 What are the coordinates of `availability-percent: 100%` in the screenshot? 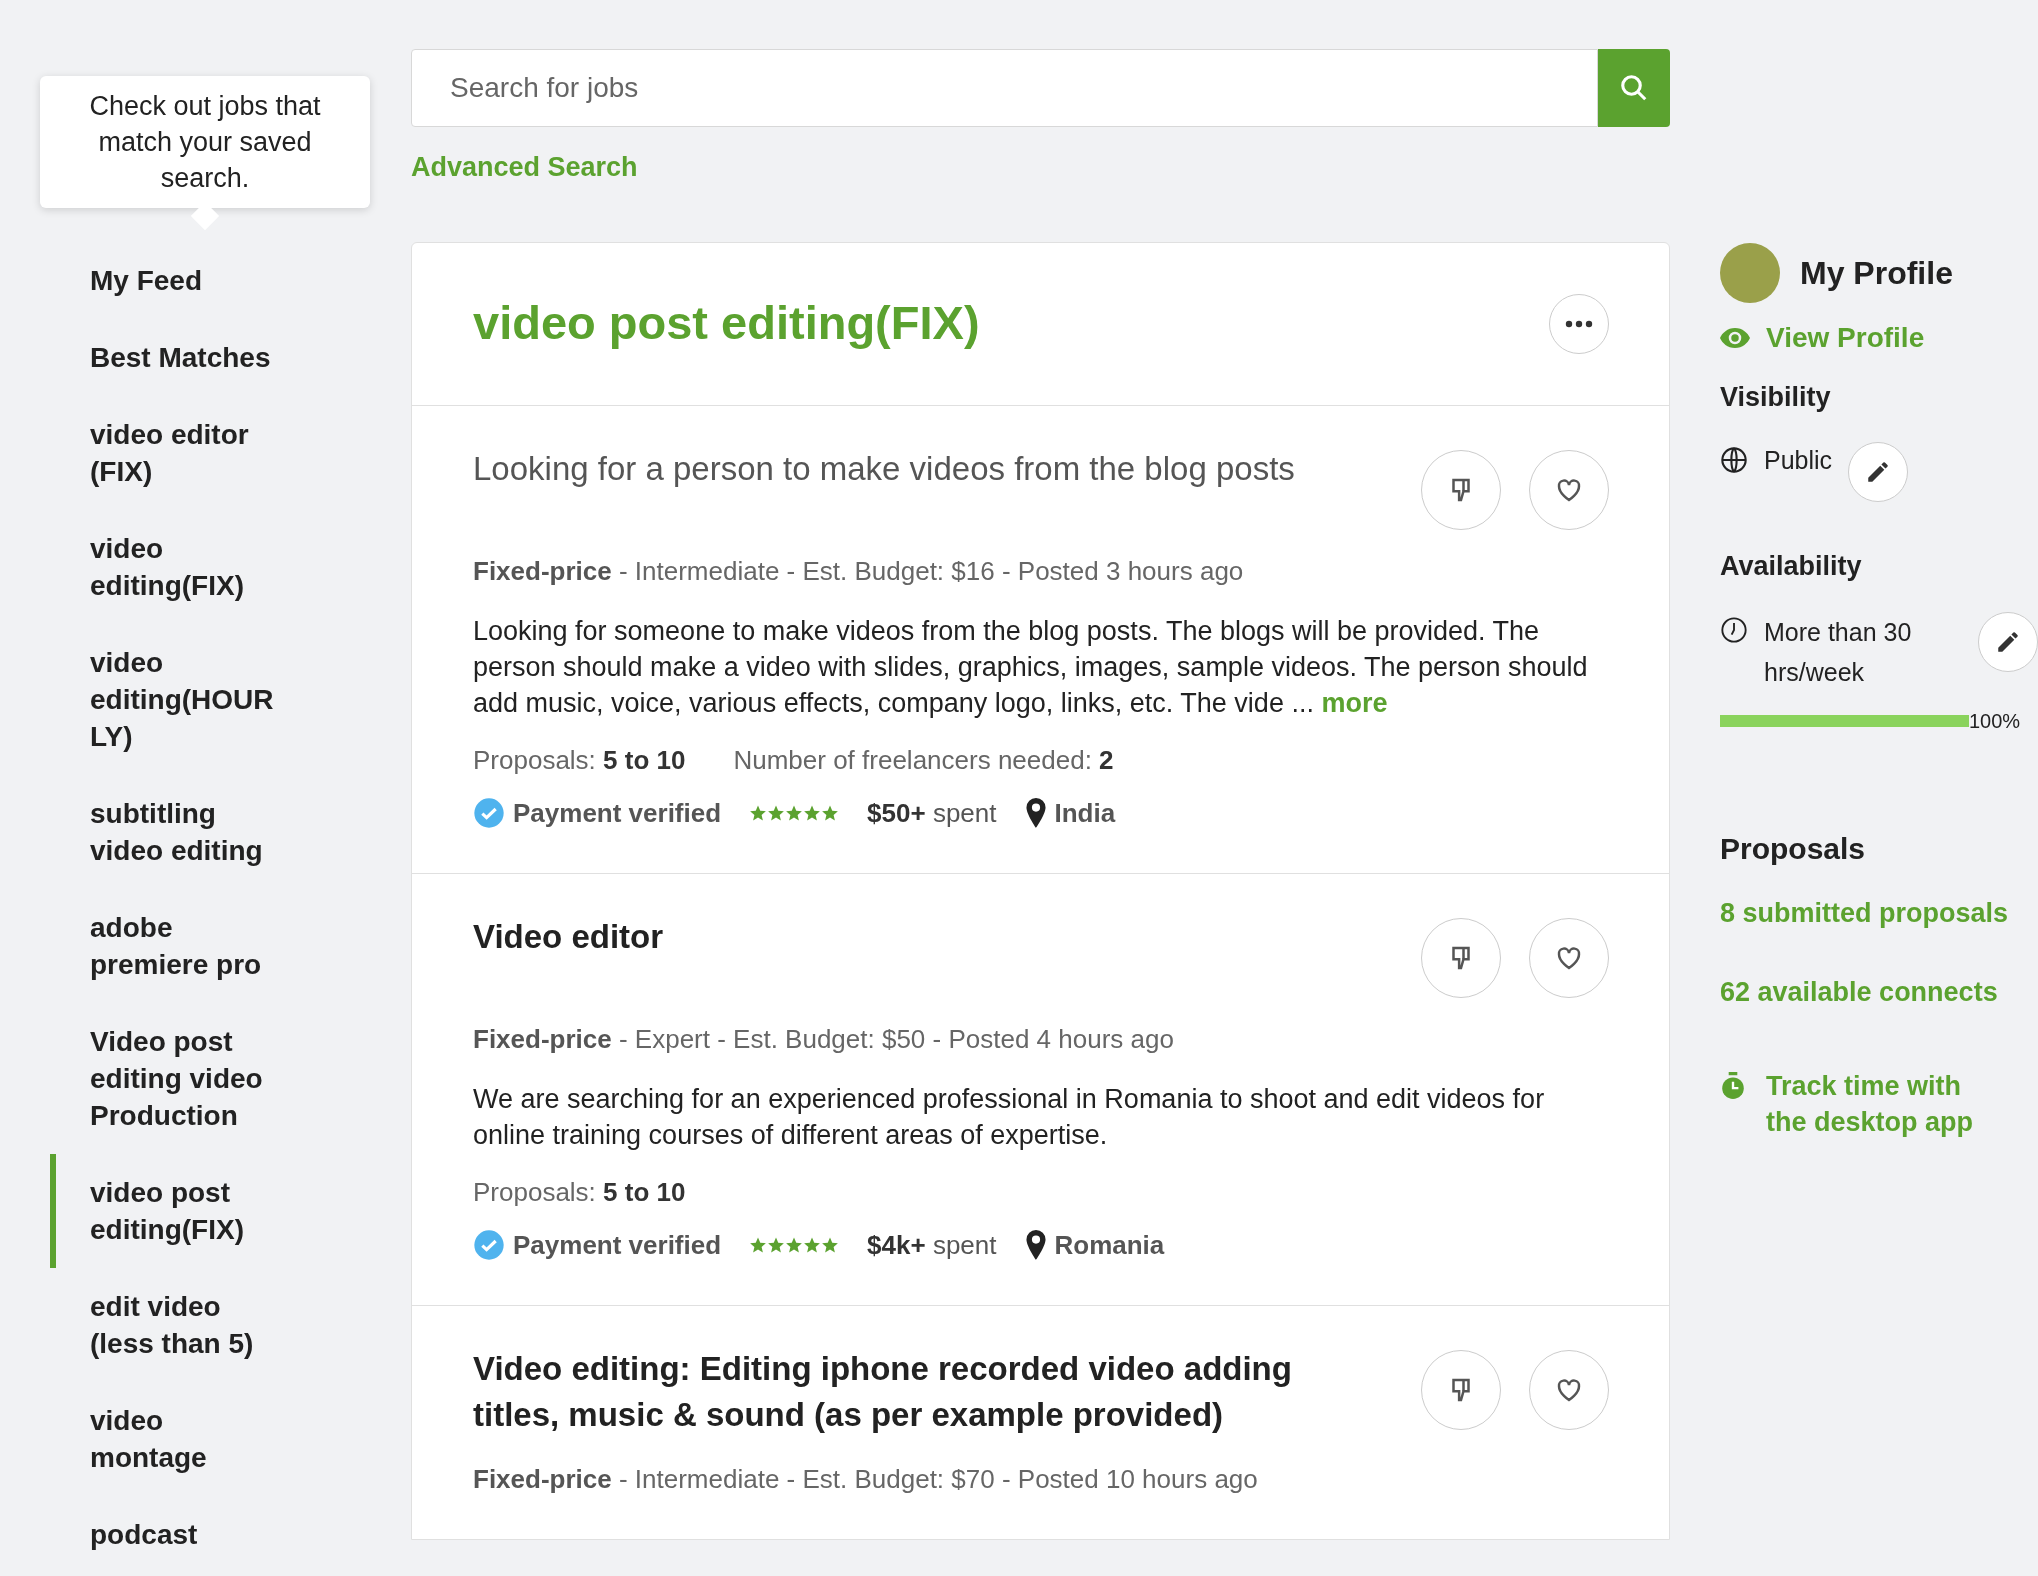 It's located at (1995, 721).